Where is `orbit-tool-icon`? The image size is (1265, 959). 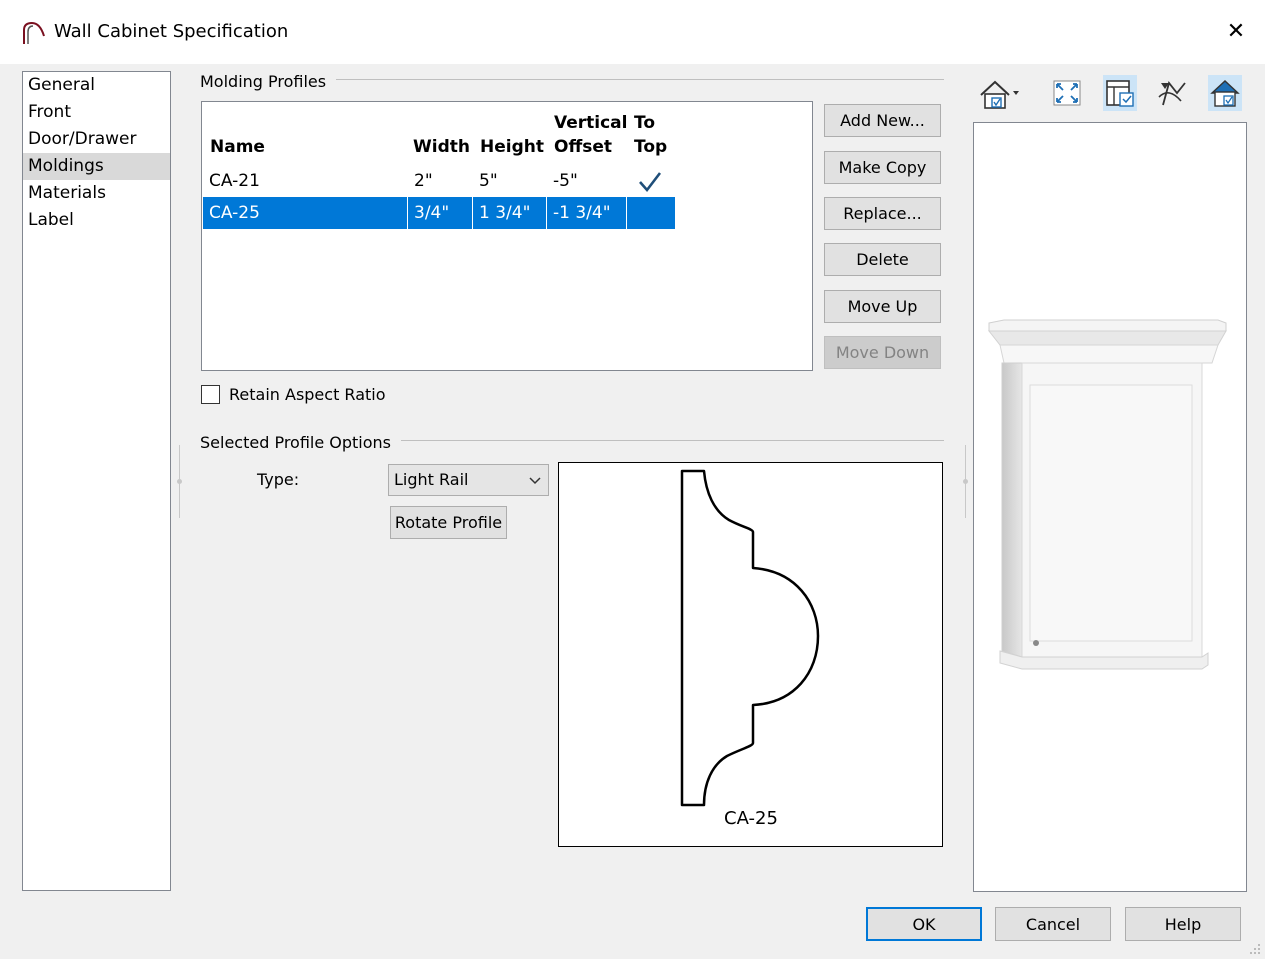
orbit-tool-icon is located at coordinates (1172, 93).